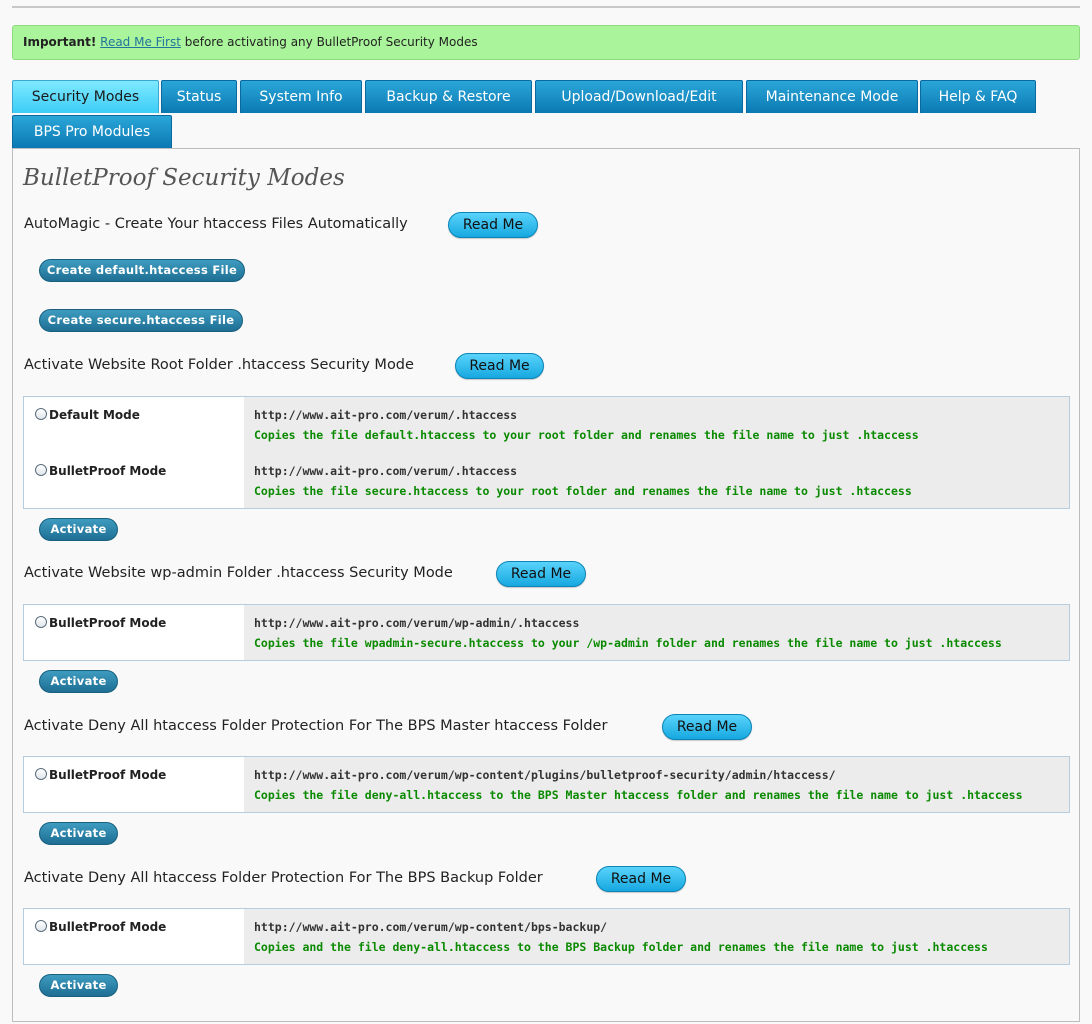 The width and height of the screenshot is (1092, 1024). What do you see at coordinates (386, 415) in the screenshot?
I see `root-default-url: http://www.ait-pro.com/verum/.htaccess` at bounding box center [386, 415].